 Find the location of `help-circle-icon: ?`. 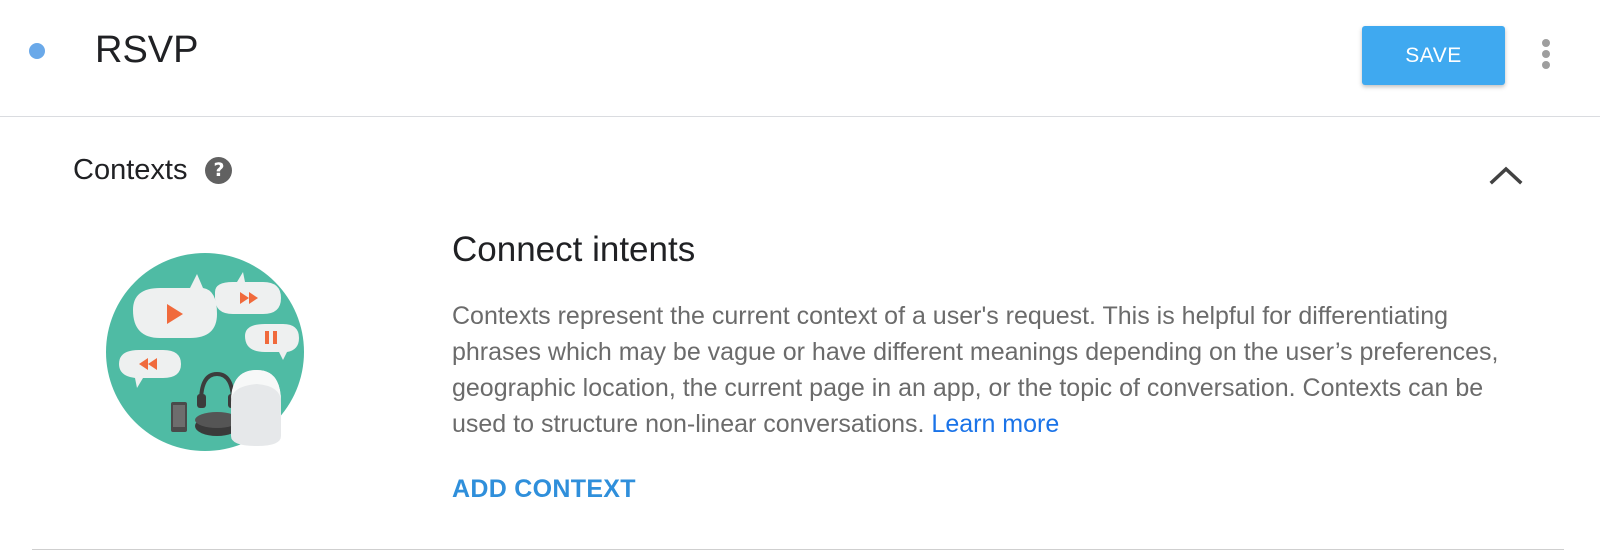

help-circle-icon: ? is located at coordinates (219, 170).